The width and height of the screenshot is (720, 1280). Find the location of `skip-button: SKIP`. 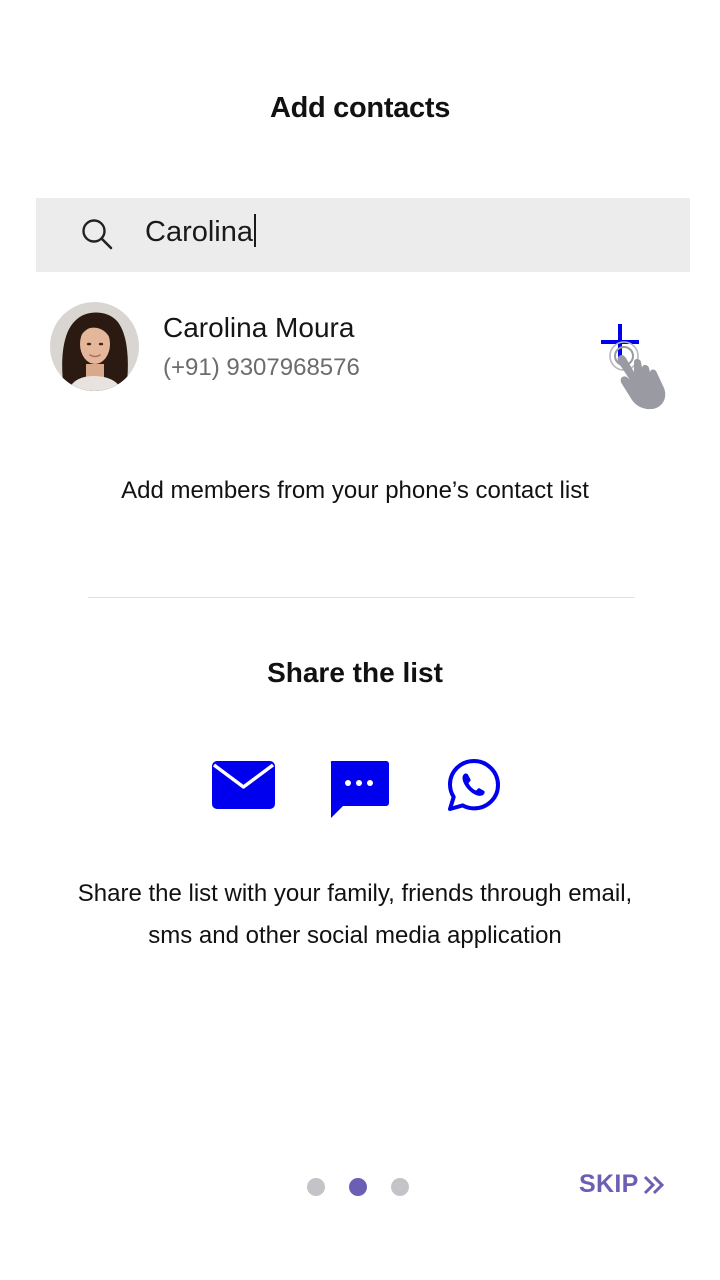

skip-button: SKIP is located at coordinates (622, 1184).